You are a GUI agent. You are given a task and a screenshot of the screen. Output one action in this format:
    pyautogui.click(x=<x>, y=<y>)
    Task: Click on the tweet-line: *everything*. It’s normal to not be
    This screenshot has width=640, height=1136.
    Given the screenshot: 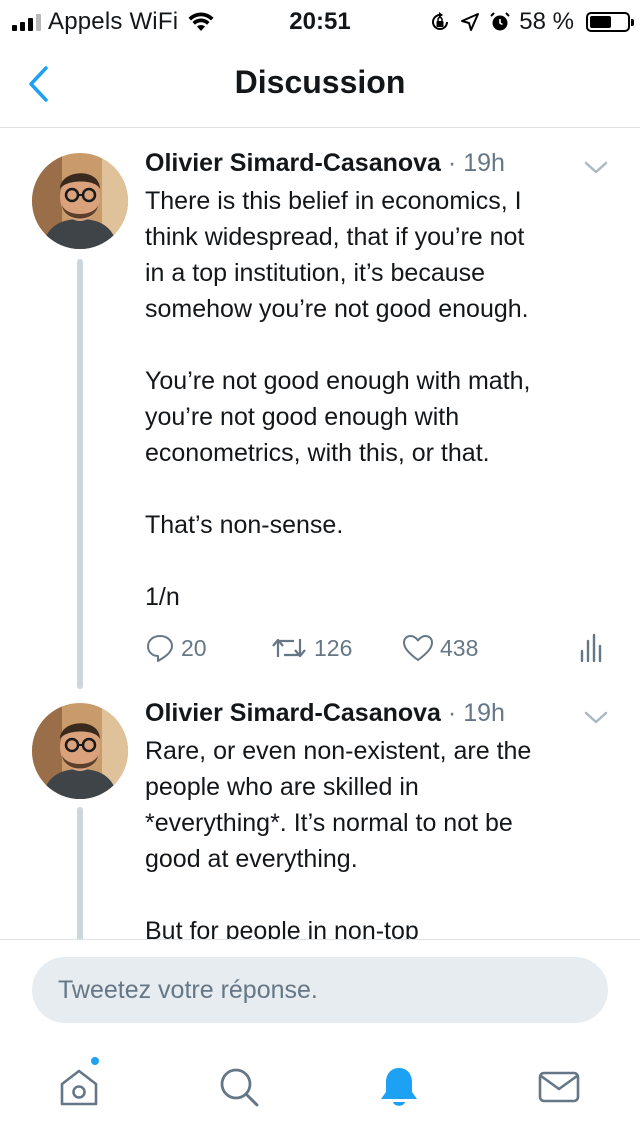 What is the action you would take?
    pyautogui.click(x=329, y=823)
    